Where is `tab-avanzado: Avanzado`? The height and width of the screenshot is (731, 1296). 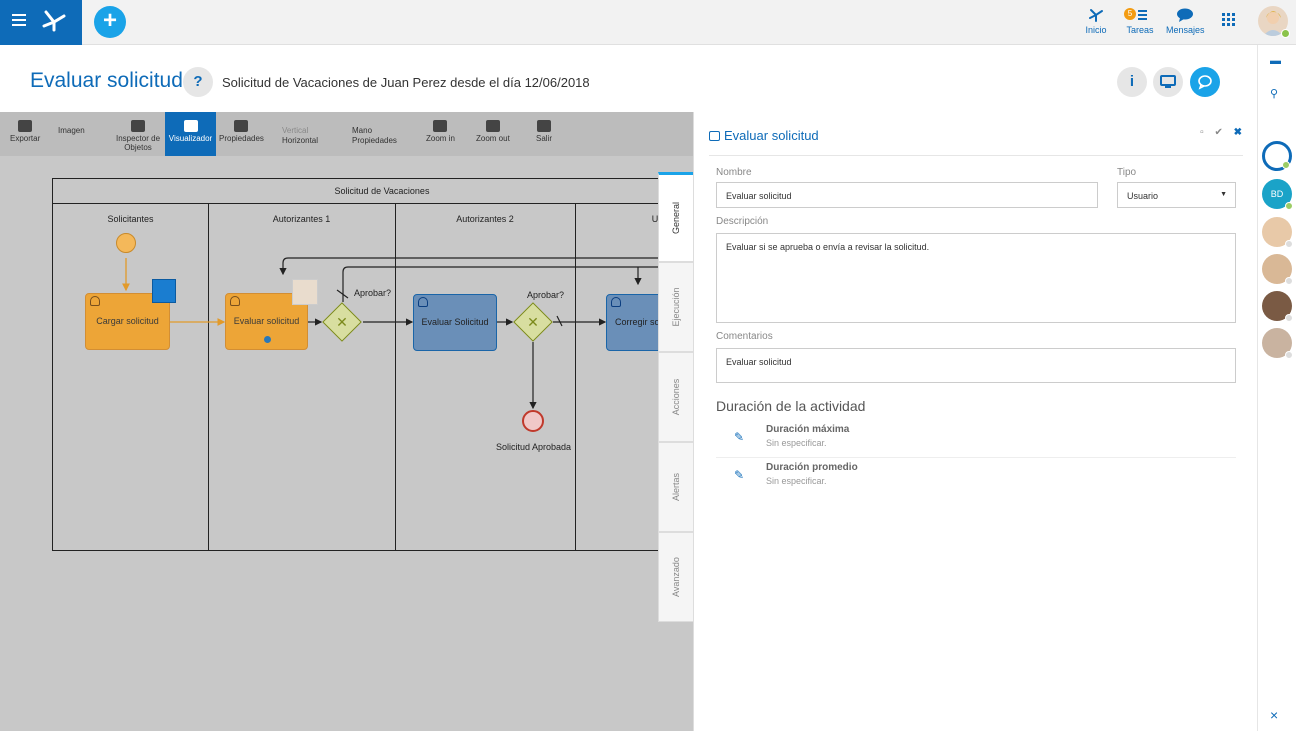 tab-avanzado: Avanzado is located at coordinates (675, 577).